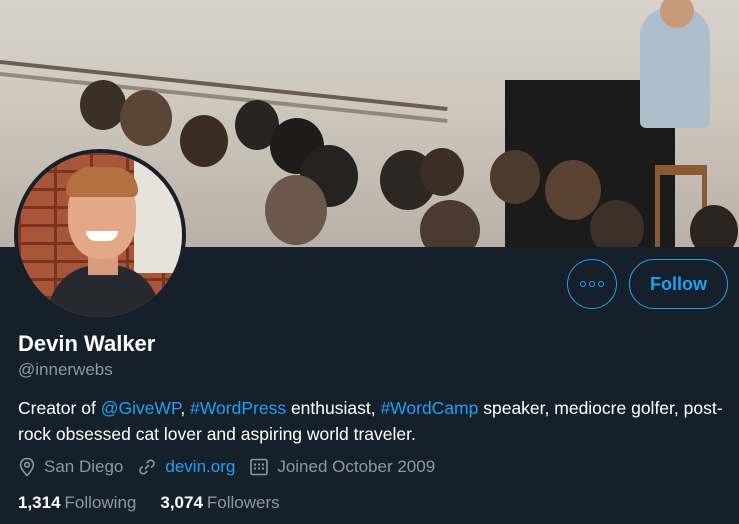  I want to click on following-count: 1,314, so click(39, 502).